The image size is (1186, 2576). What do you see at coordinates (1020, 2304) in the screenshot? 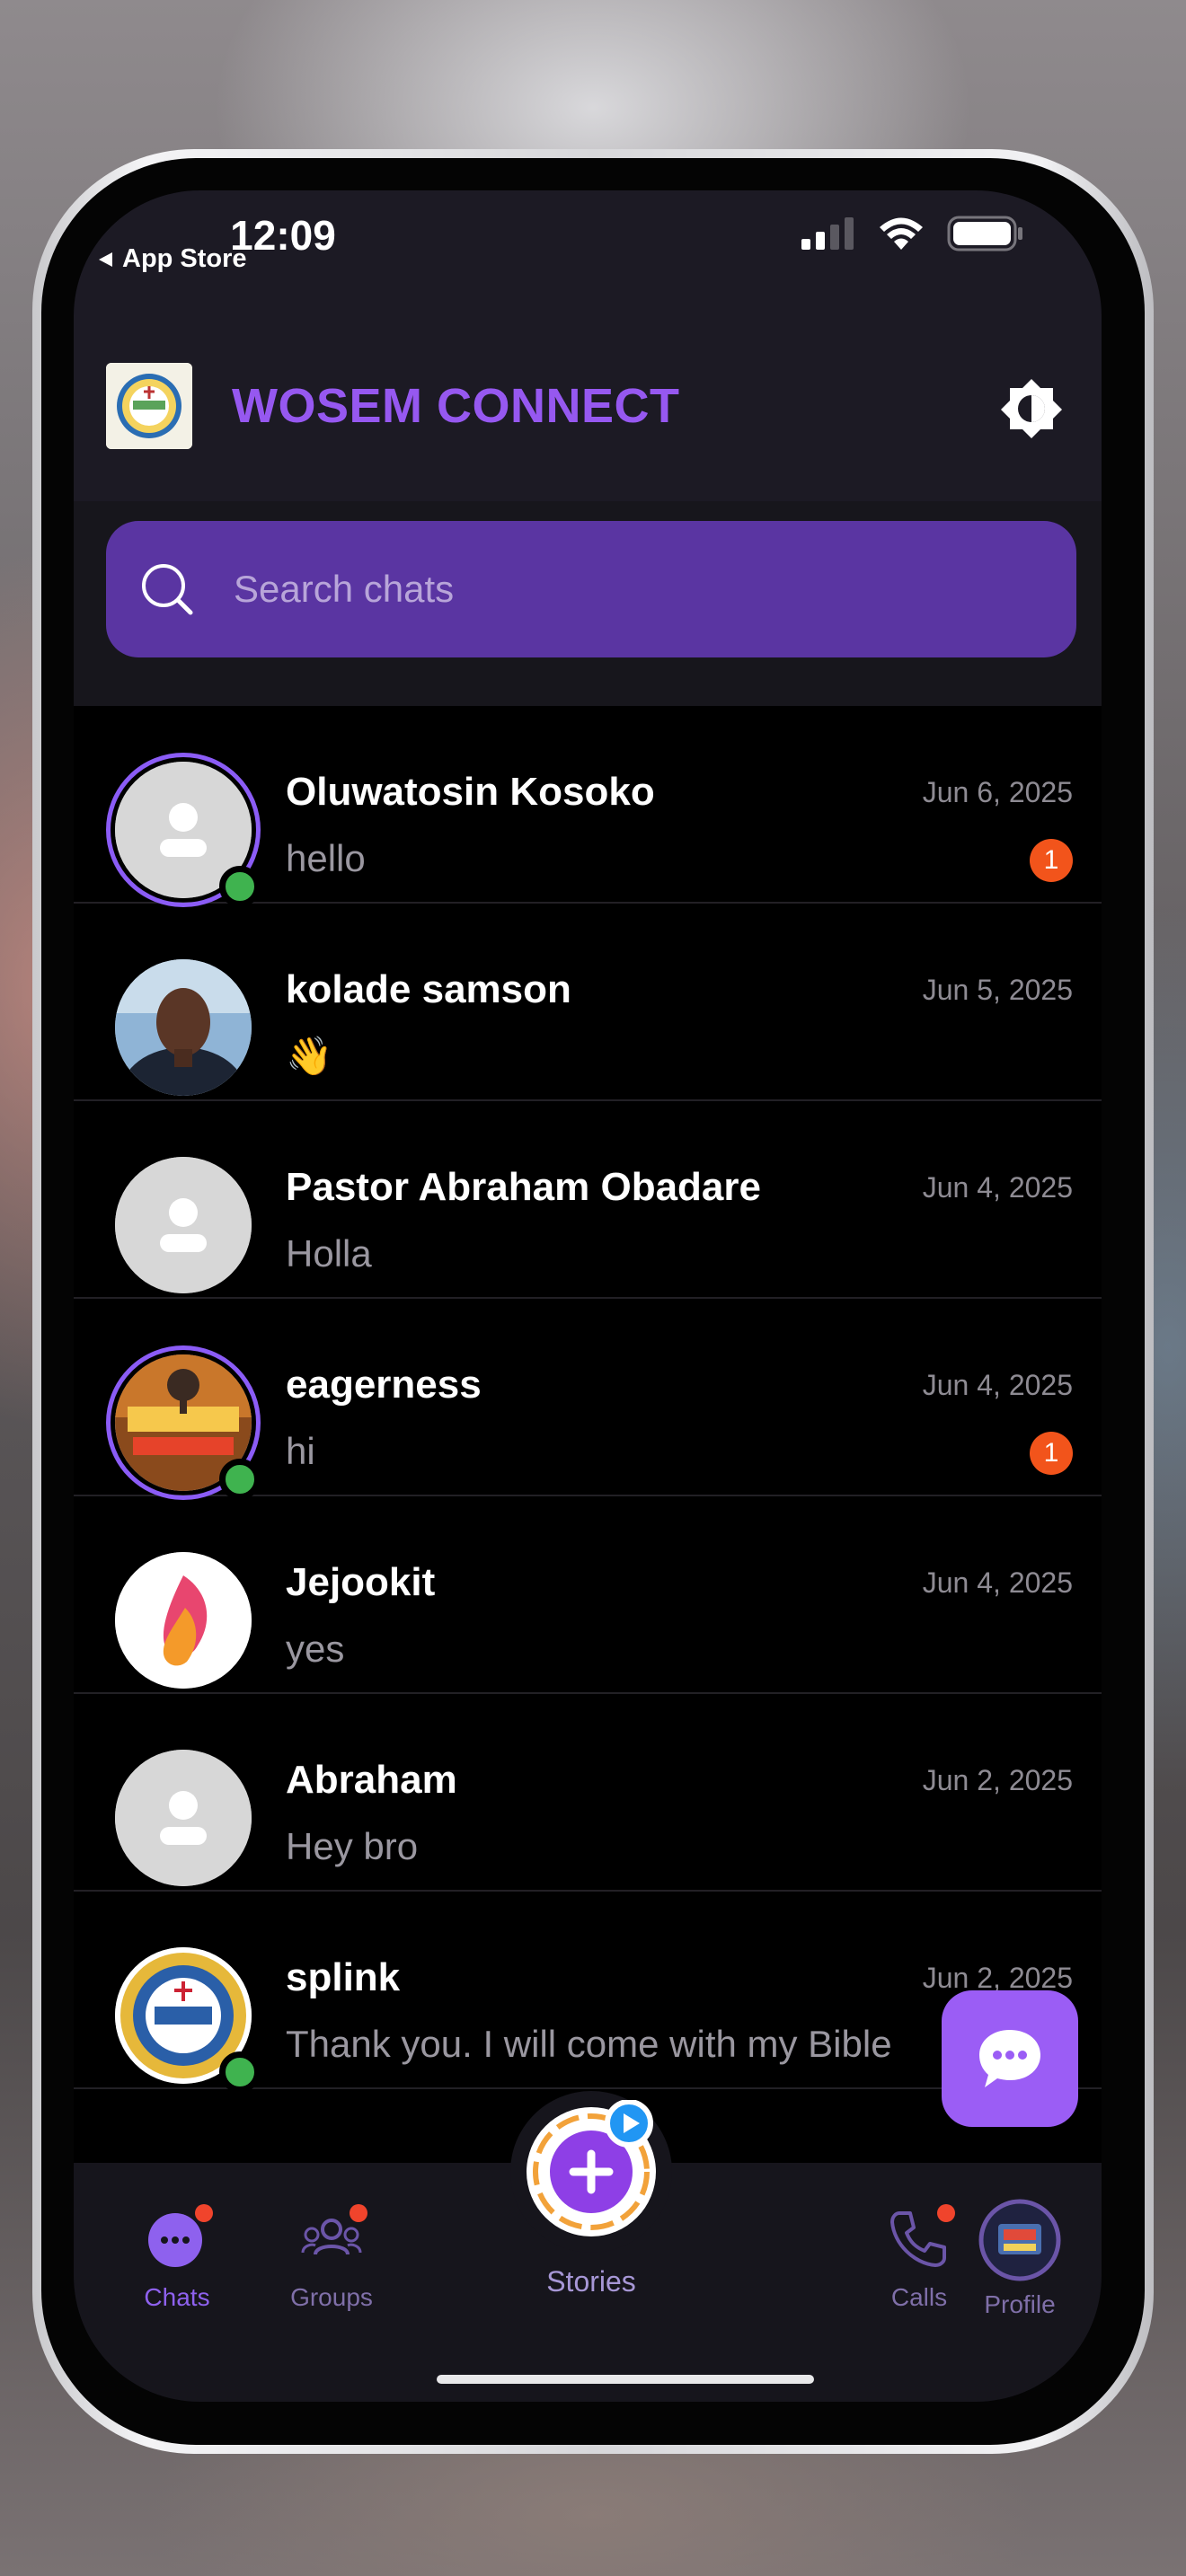
I see `nav-profile-label: Profile` at bounding box center [1020, 2304].